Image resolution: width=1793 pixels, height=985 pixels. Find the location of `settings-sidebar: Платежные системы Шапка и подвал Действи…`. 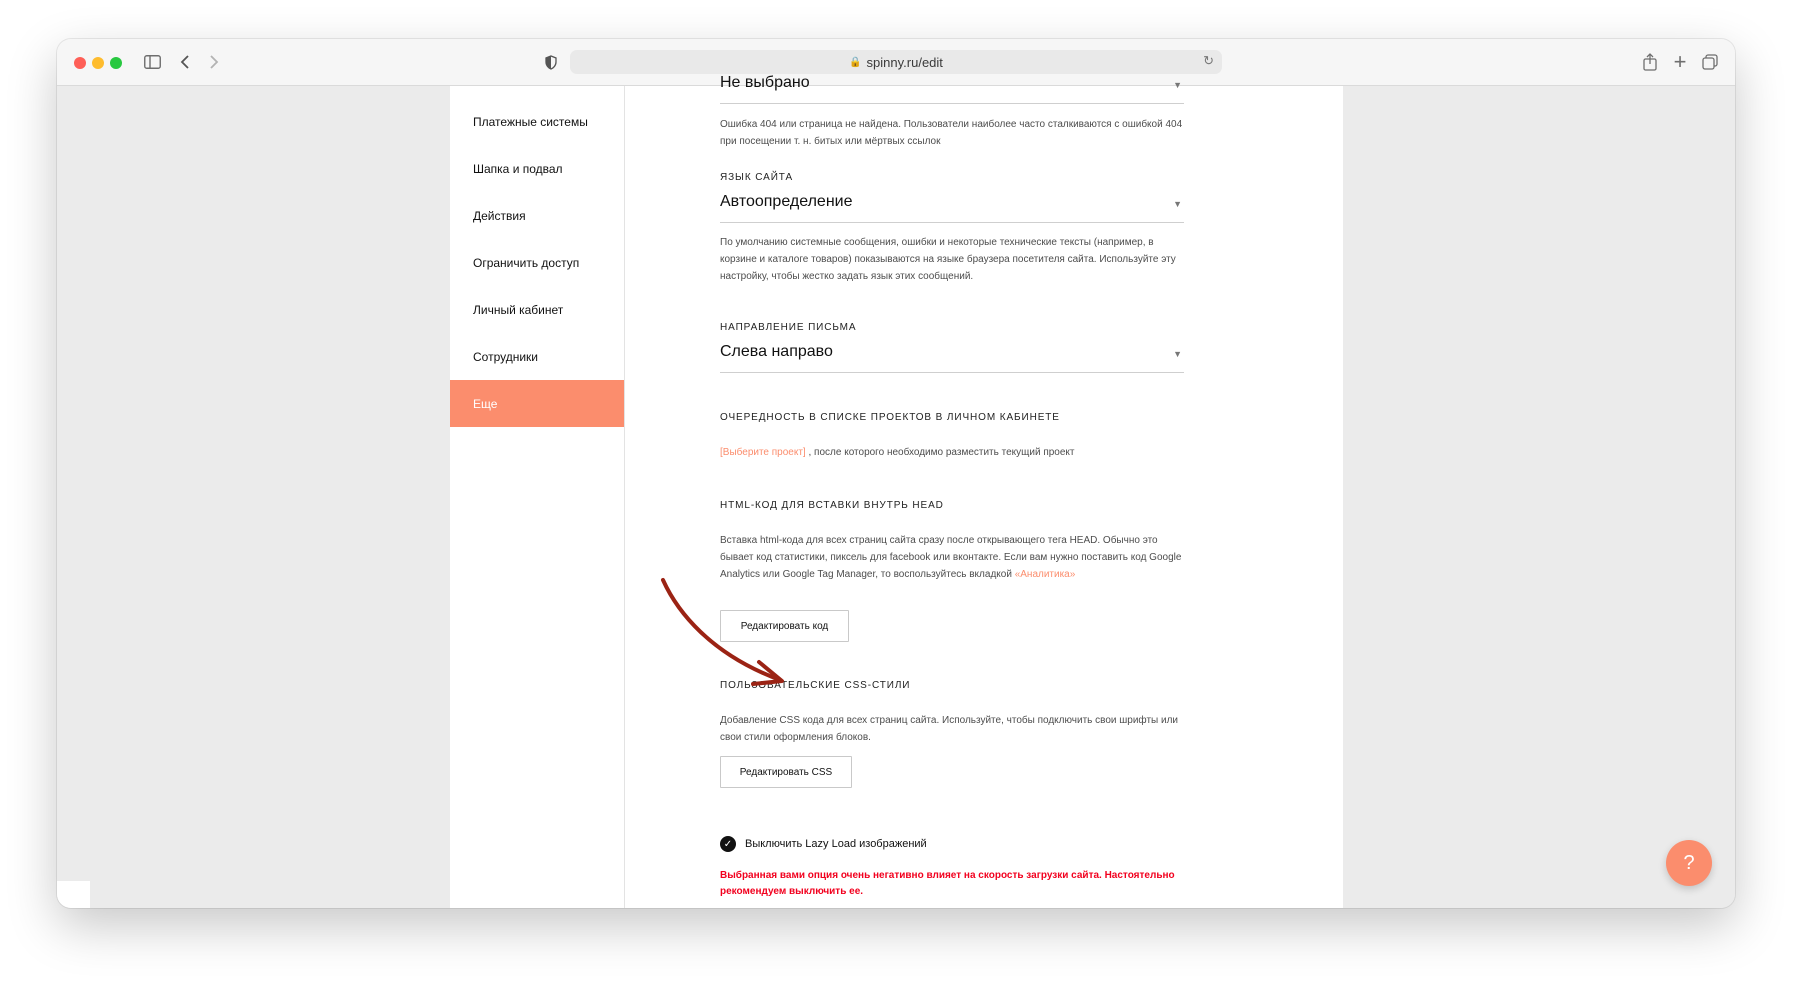

settings-sidebar: Платежные системы Шапка и подвал Действи… is located at coordinates (537, 497).